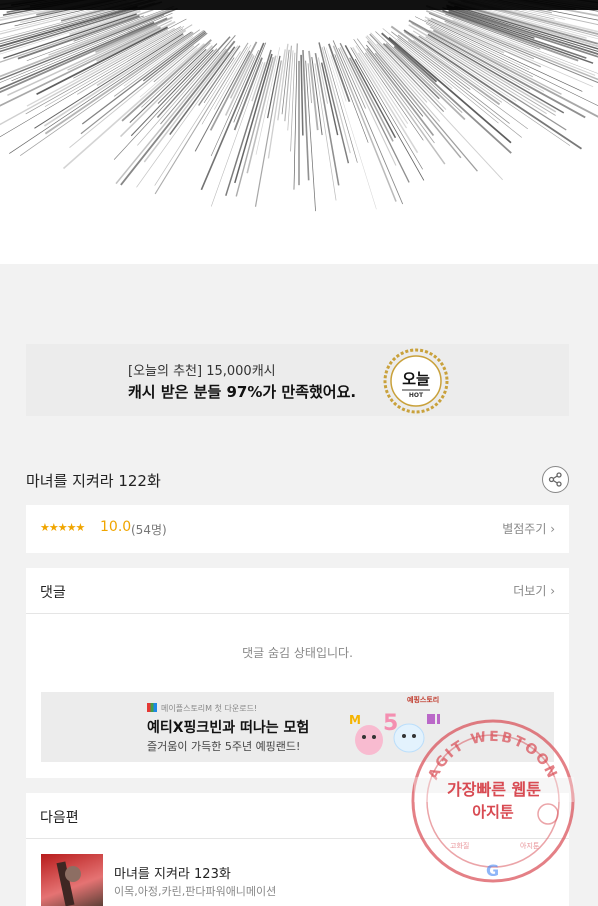 The width and height of the screenshot is (598, 906). I want to click on badge-label: 오늘, so click(416, 379).